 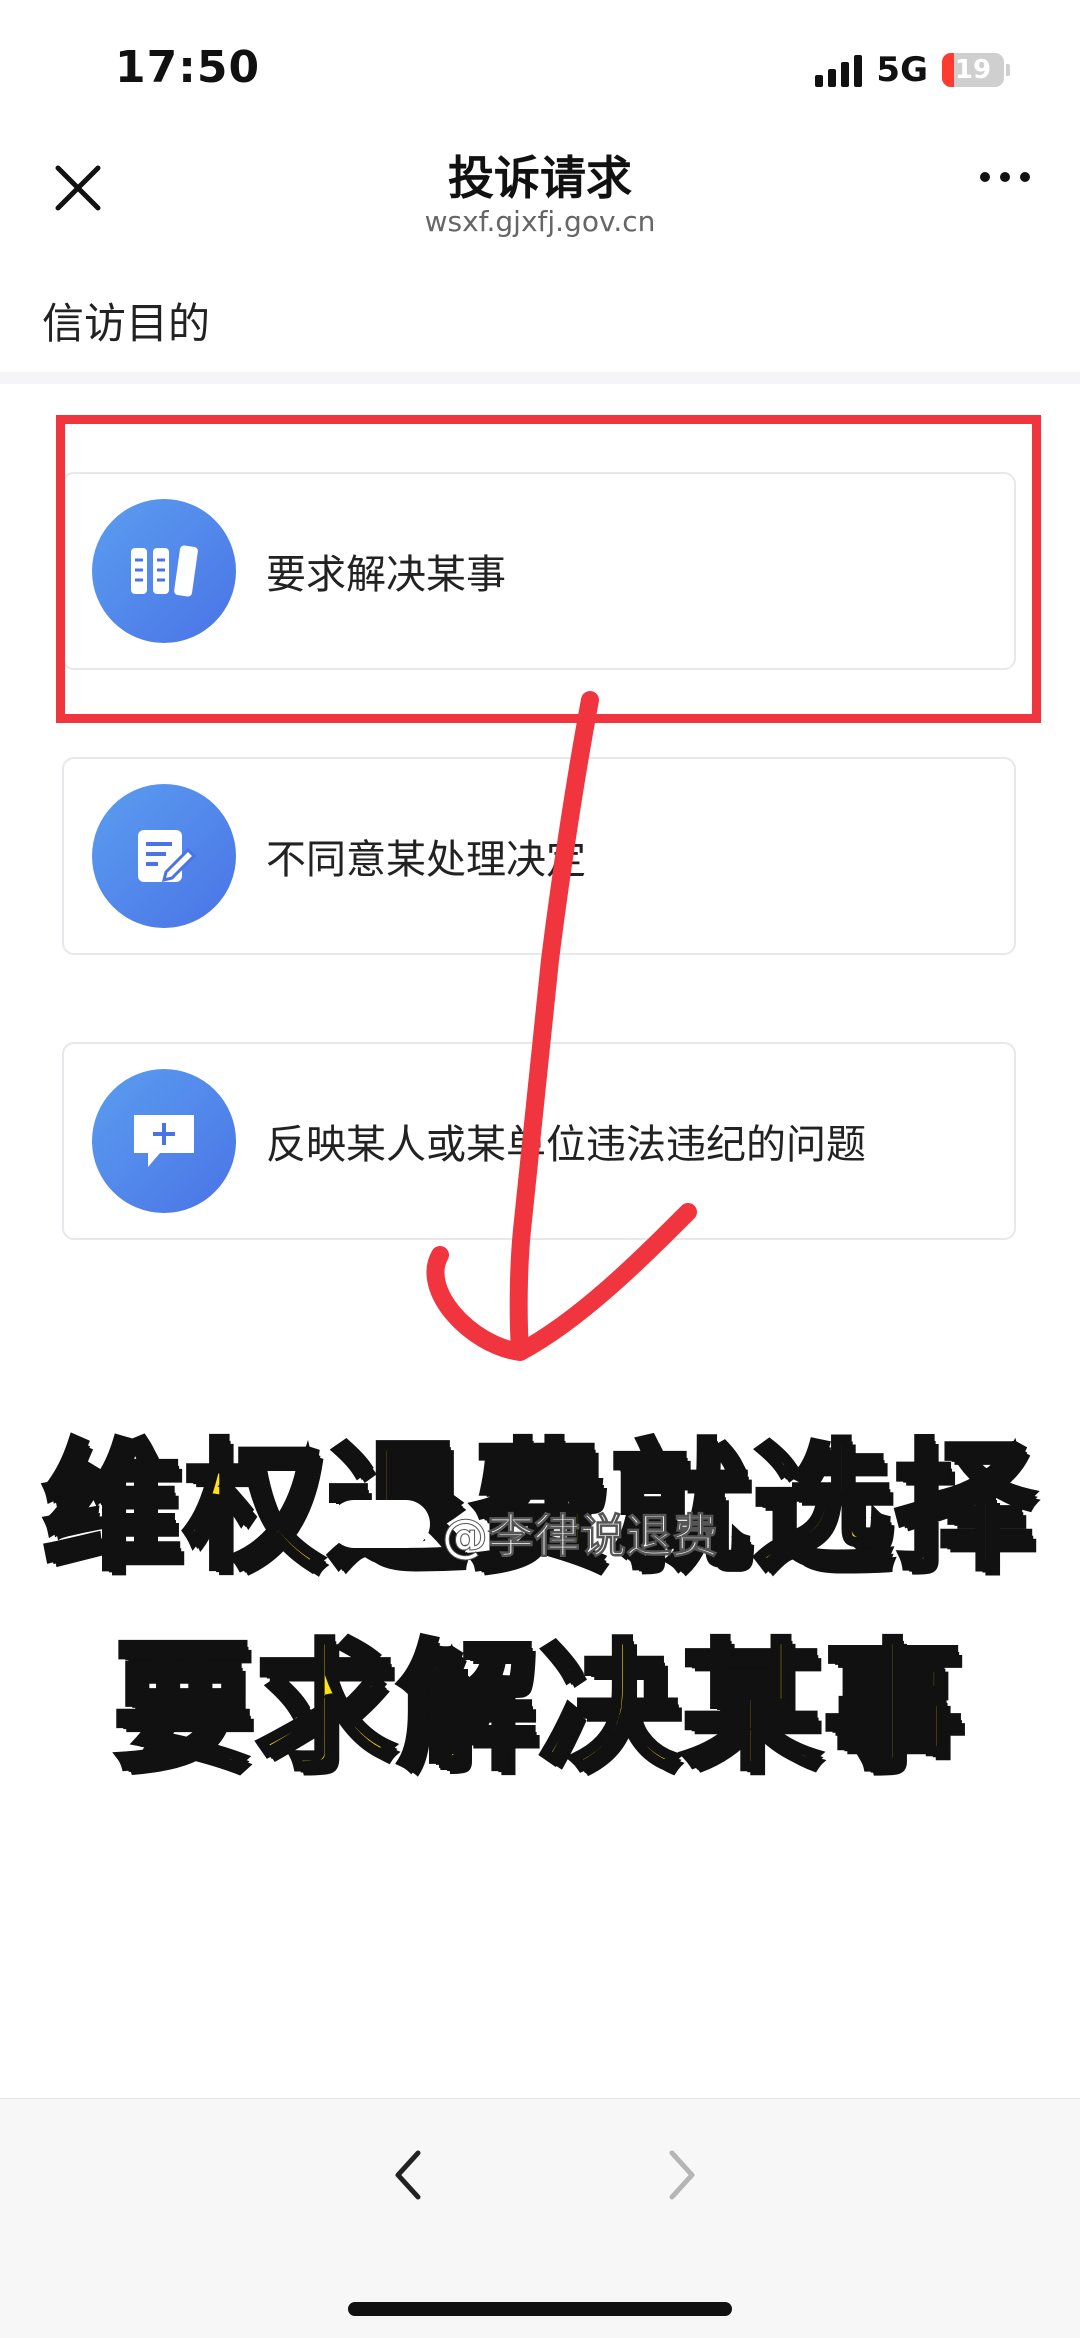 I want to click on watermark-logo, so click(x=380, y=1524).